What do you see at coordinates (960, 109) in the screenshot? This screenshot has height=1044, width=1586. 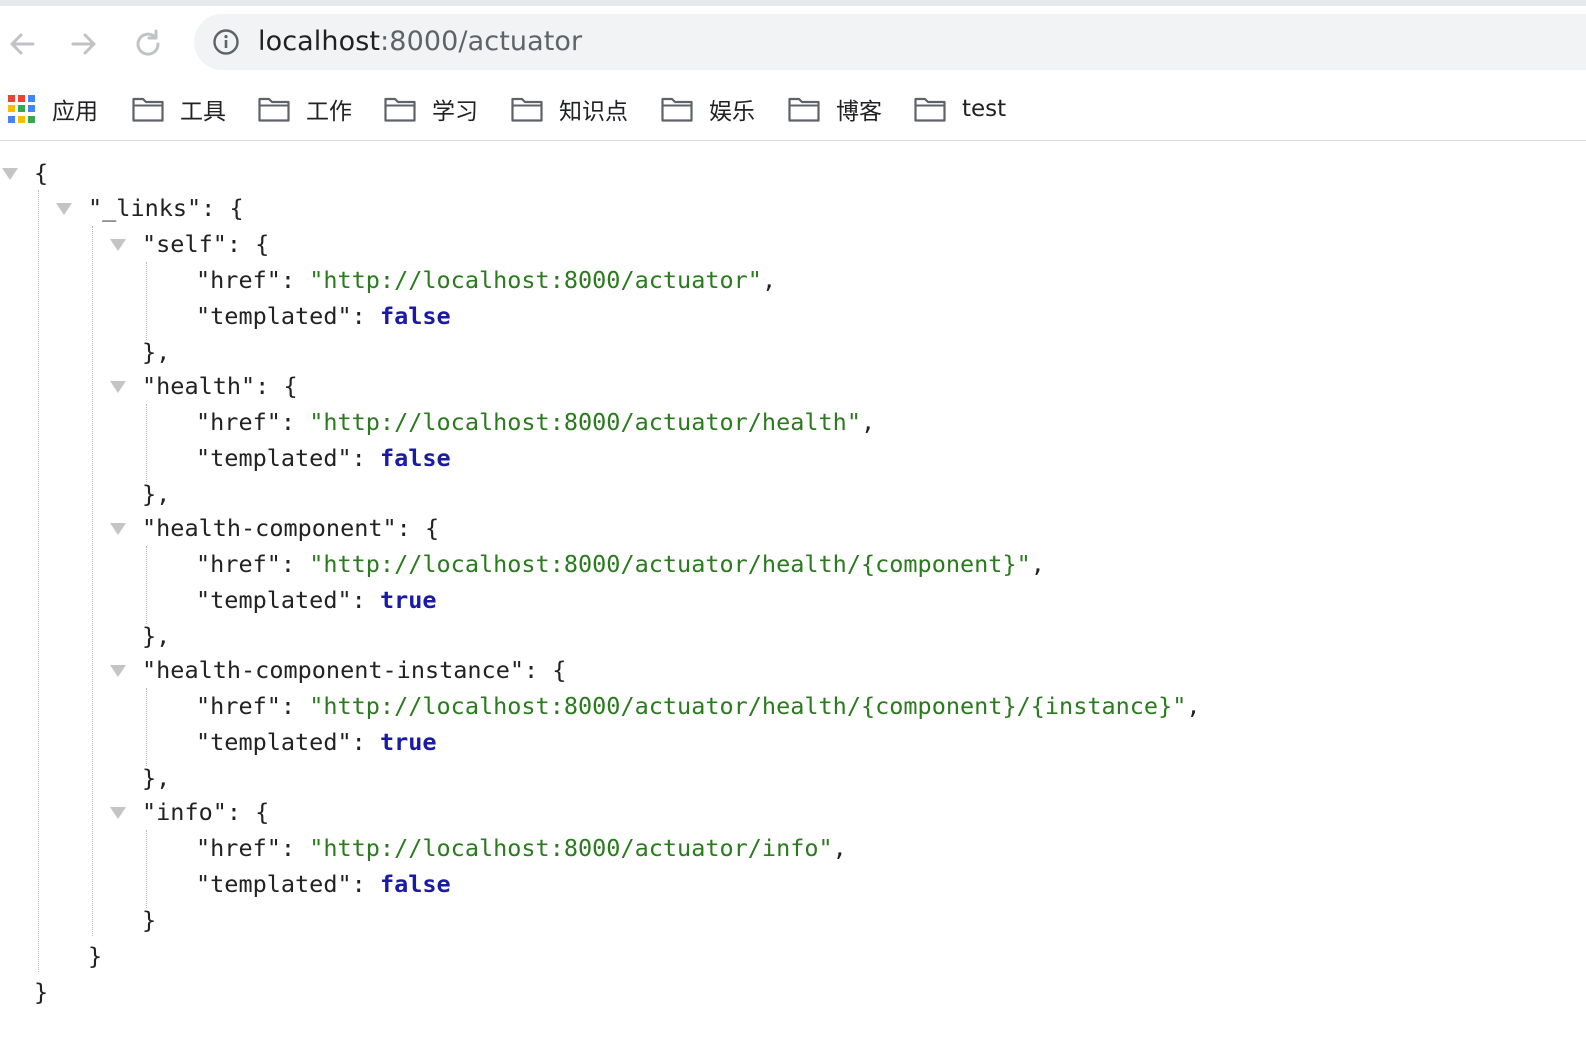 I see `bookmark-folder-test: test` at bounding box center [960, 109].